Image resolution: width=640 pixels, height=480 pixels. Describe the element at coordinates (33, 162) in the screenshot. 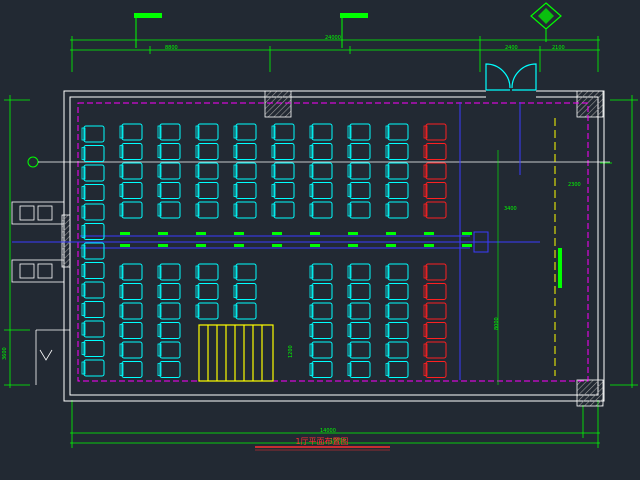

I see `axis-marker-icon` at that location.